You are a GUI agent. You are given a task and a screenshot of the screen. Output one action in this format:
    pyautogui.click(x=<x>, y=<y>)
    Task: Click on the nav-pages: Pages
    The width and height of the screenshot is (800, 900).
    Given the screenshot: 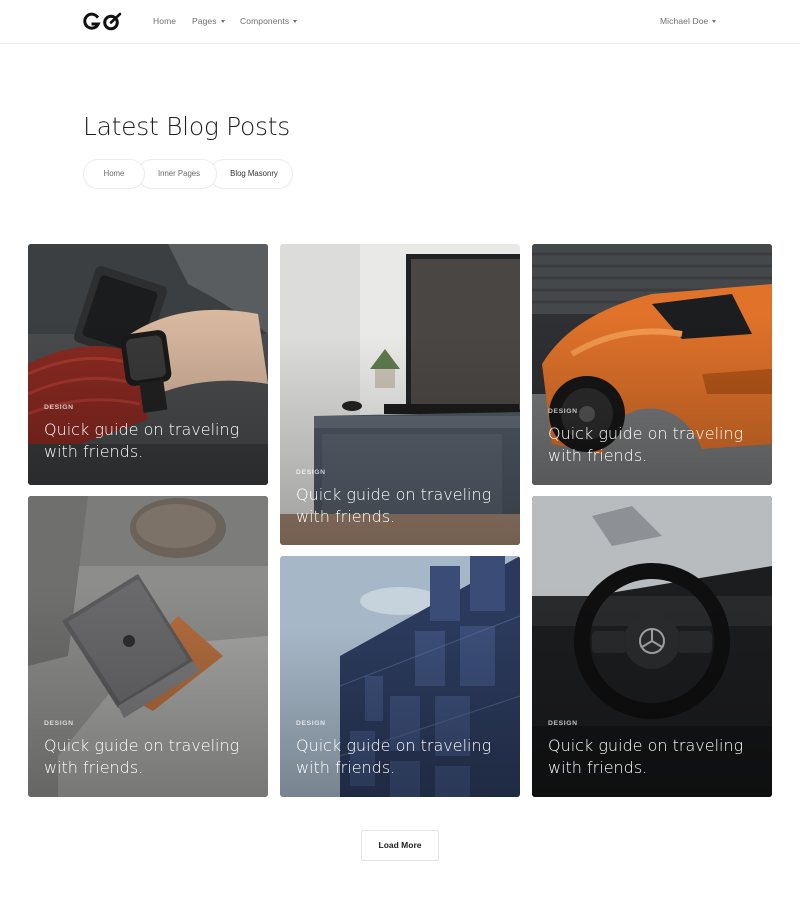 What is the action you would take?
    pyautogui.click(x=208, y=21)
    